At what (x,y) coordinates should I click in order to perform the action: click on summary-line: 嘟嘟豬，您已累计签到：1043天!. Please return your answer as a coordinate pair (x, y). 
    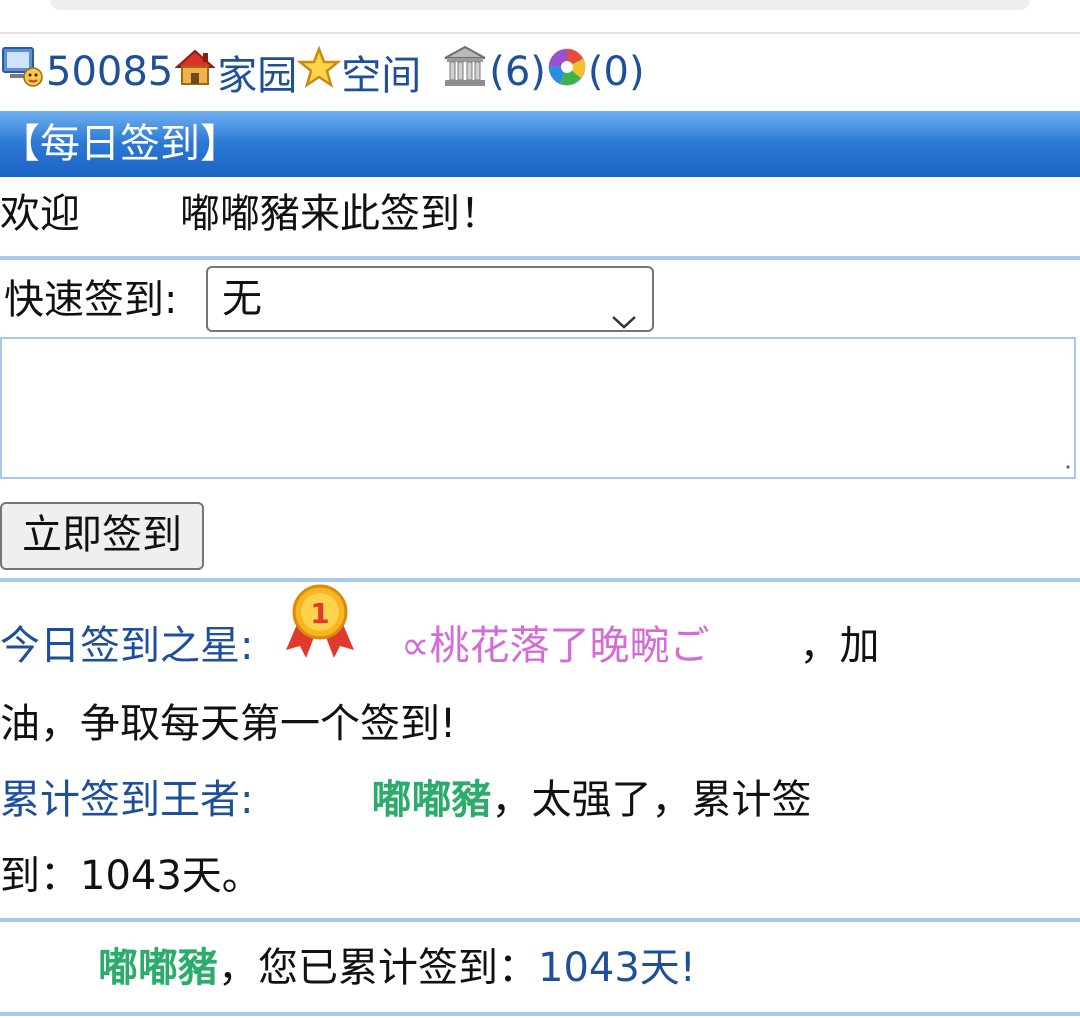
    Looking at the image, I should click on (578, 968).